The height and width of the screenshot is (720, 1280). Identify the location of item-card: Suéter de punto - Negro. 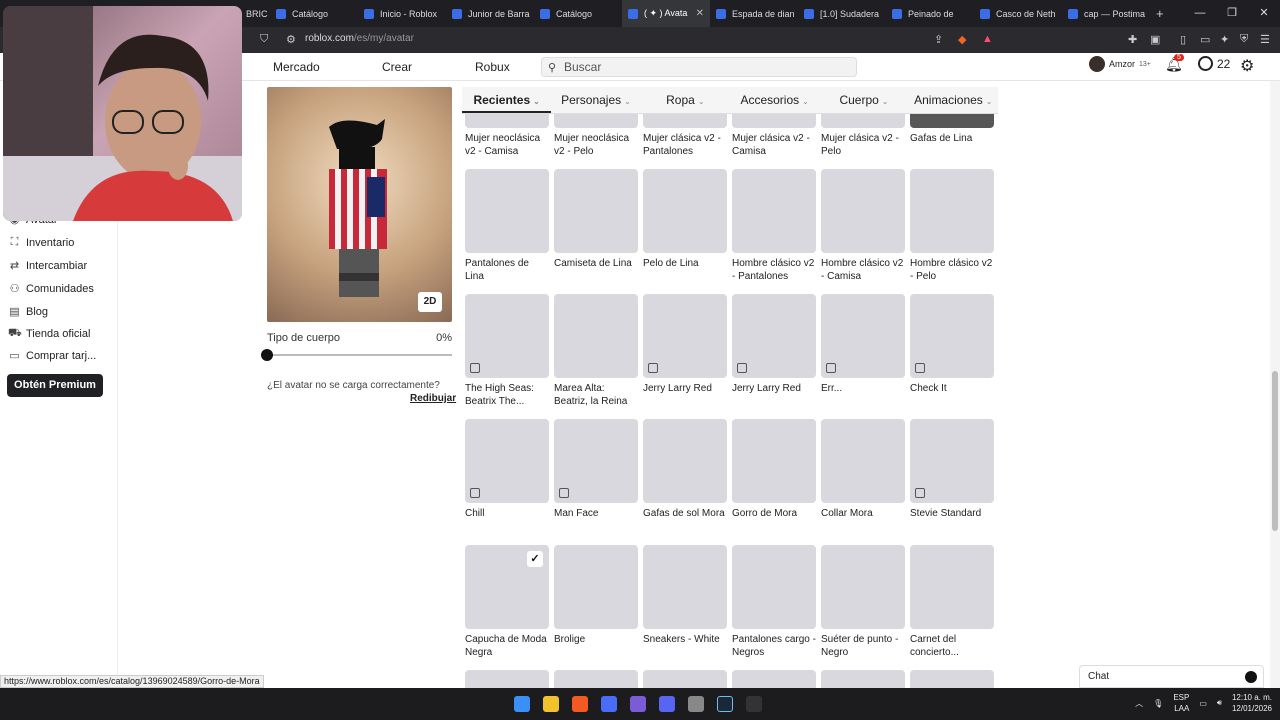
(863, 602).